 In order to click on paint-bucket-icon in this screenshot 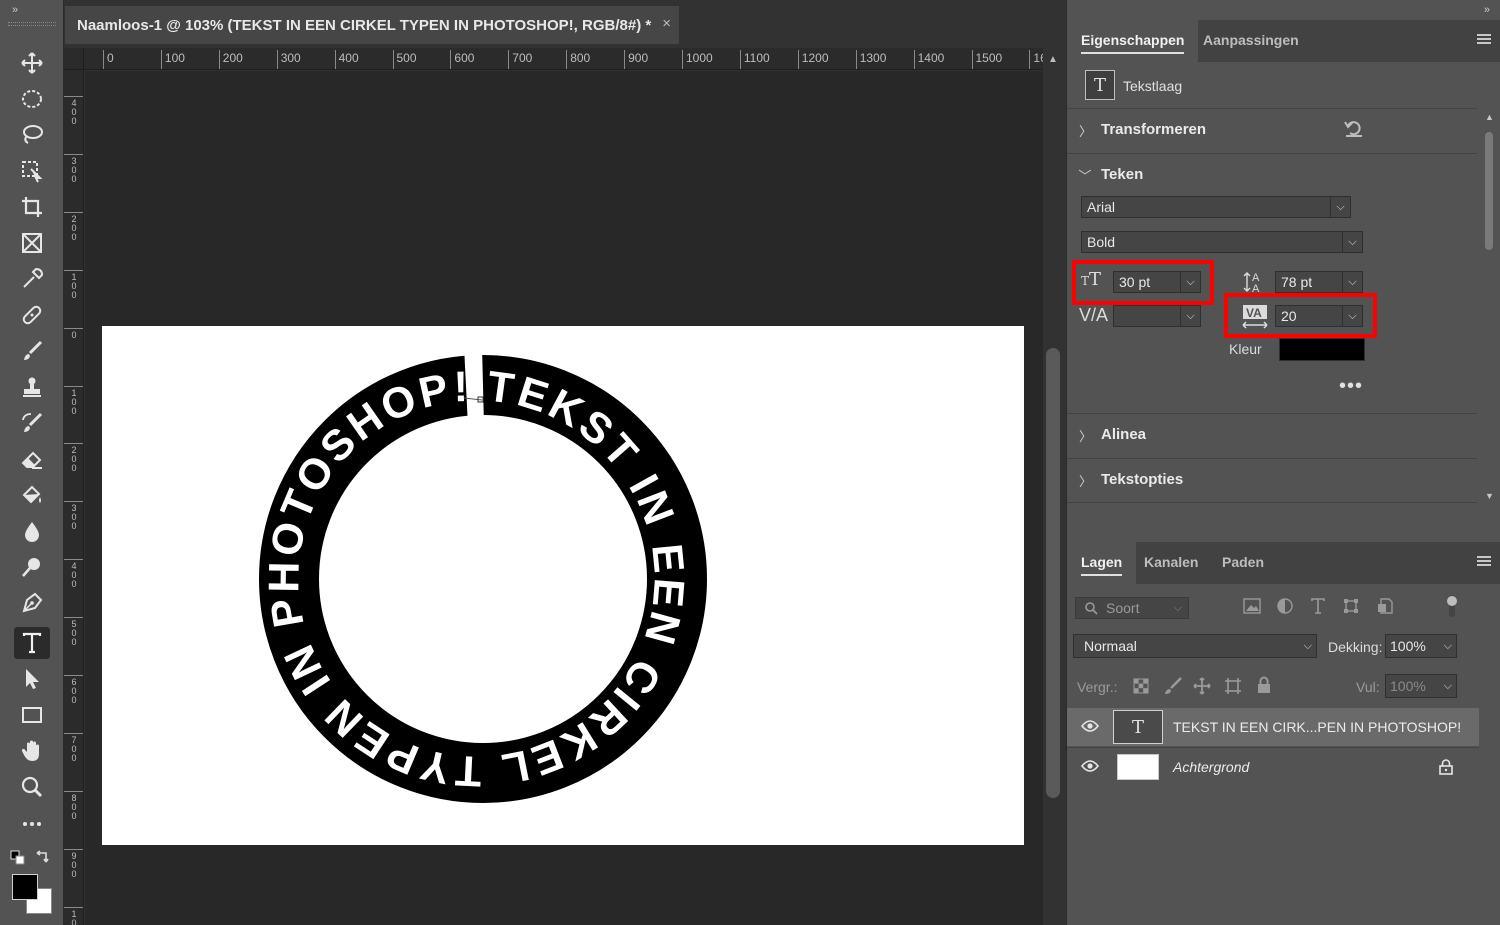, I will do `click(31, 494)`.